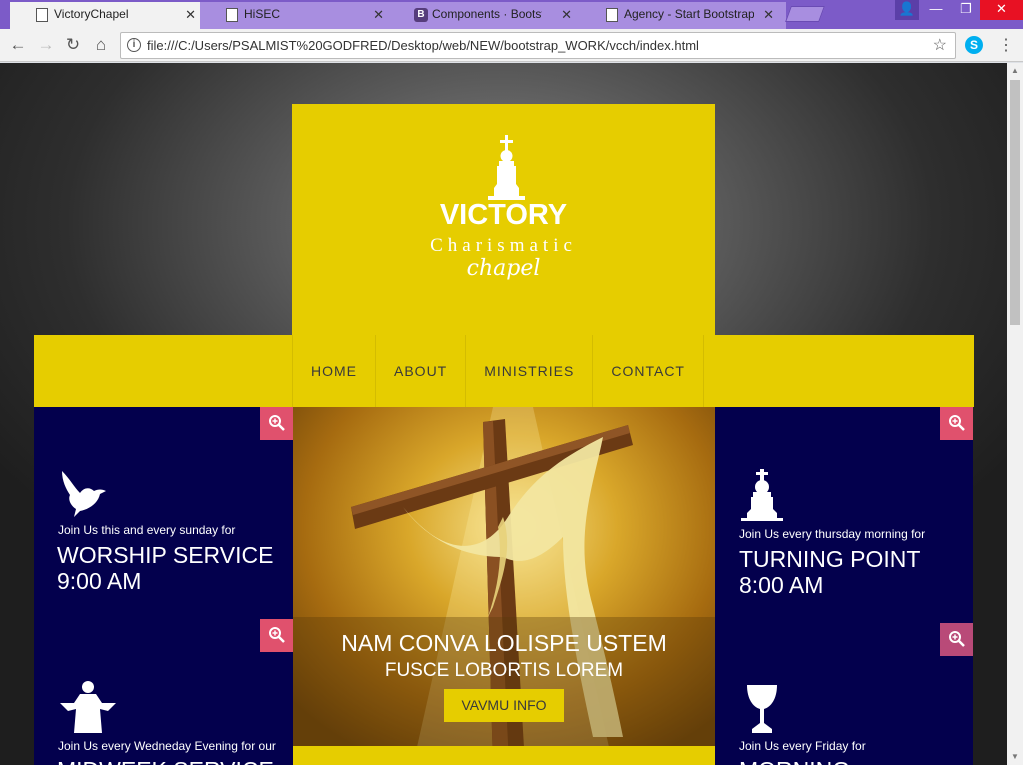 The width and height of the screenshot is (1023, 765). What do you see at coordinates (165, 761) in the screenshot?
I see `panel-title: MIDWEEK SERVICE` at bounding box center [165, 761].